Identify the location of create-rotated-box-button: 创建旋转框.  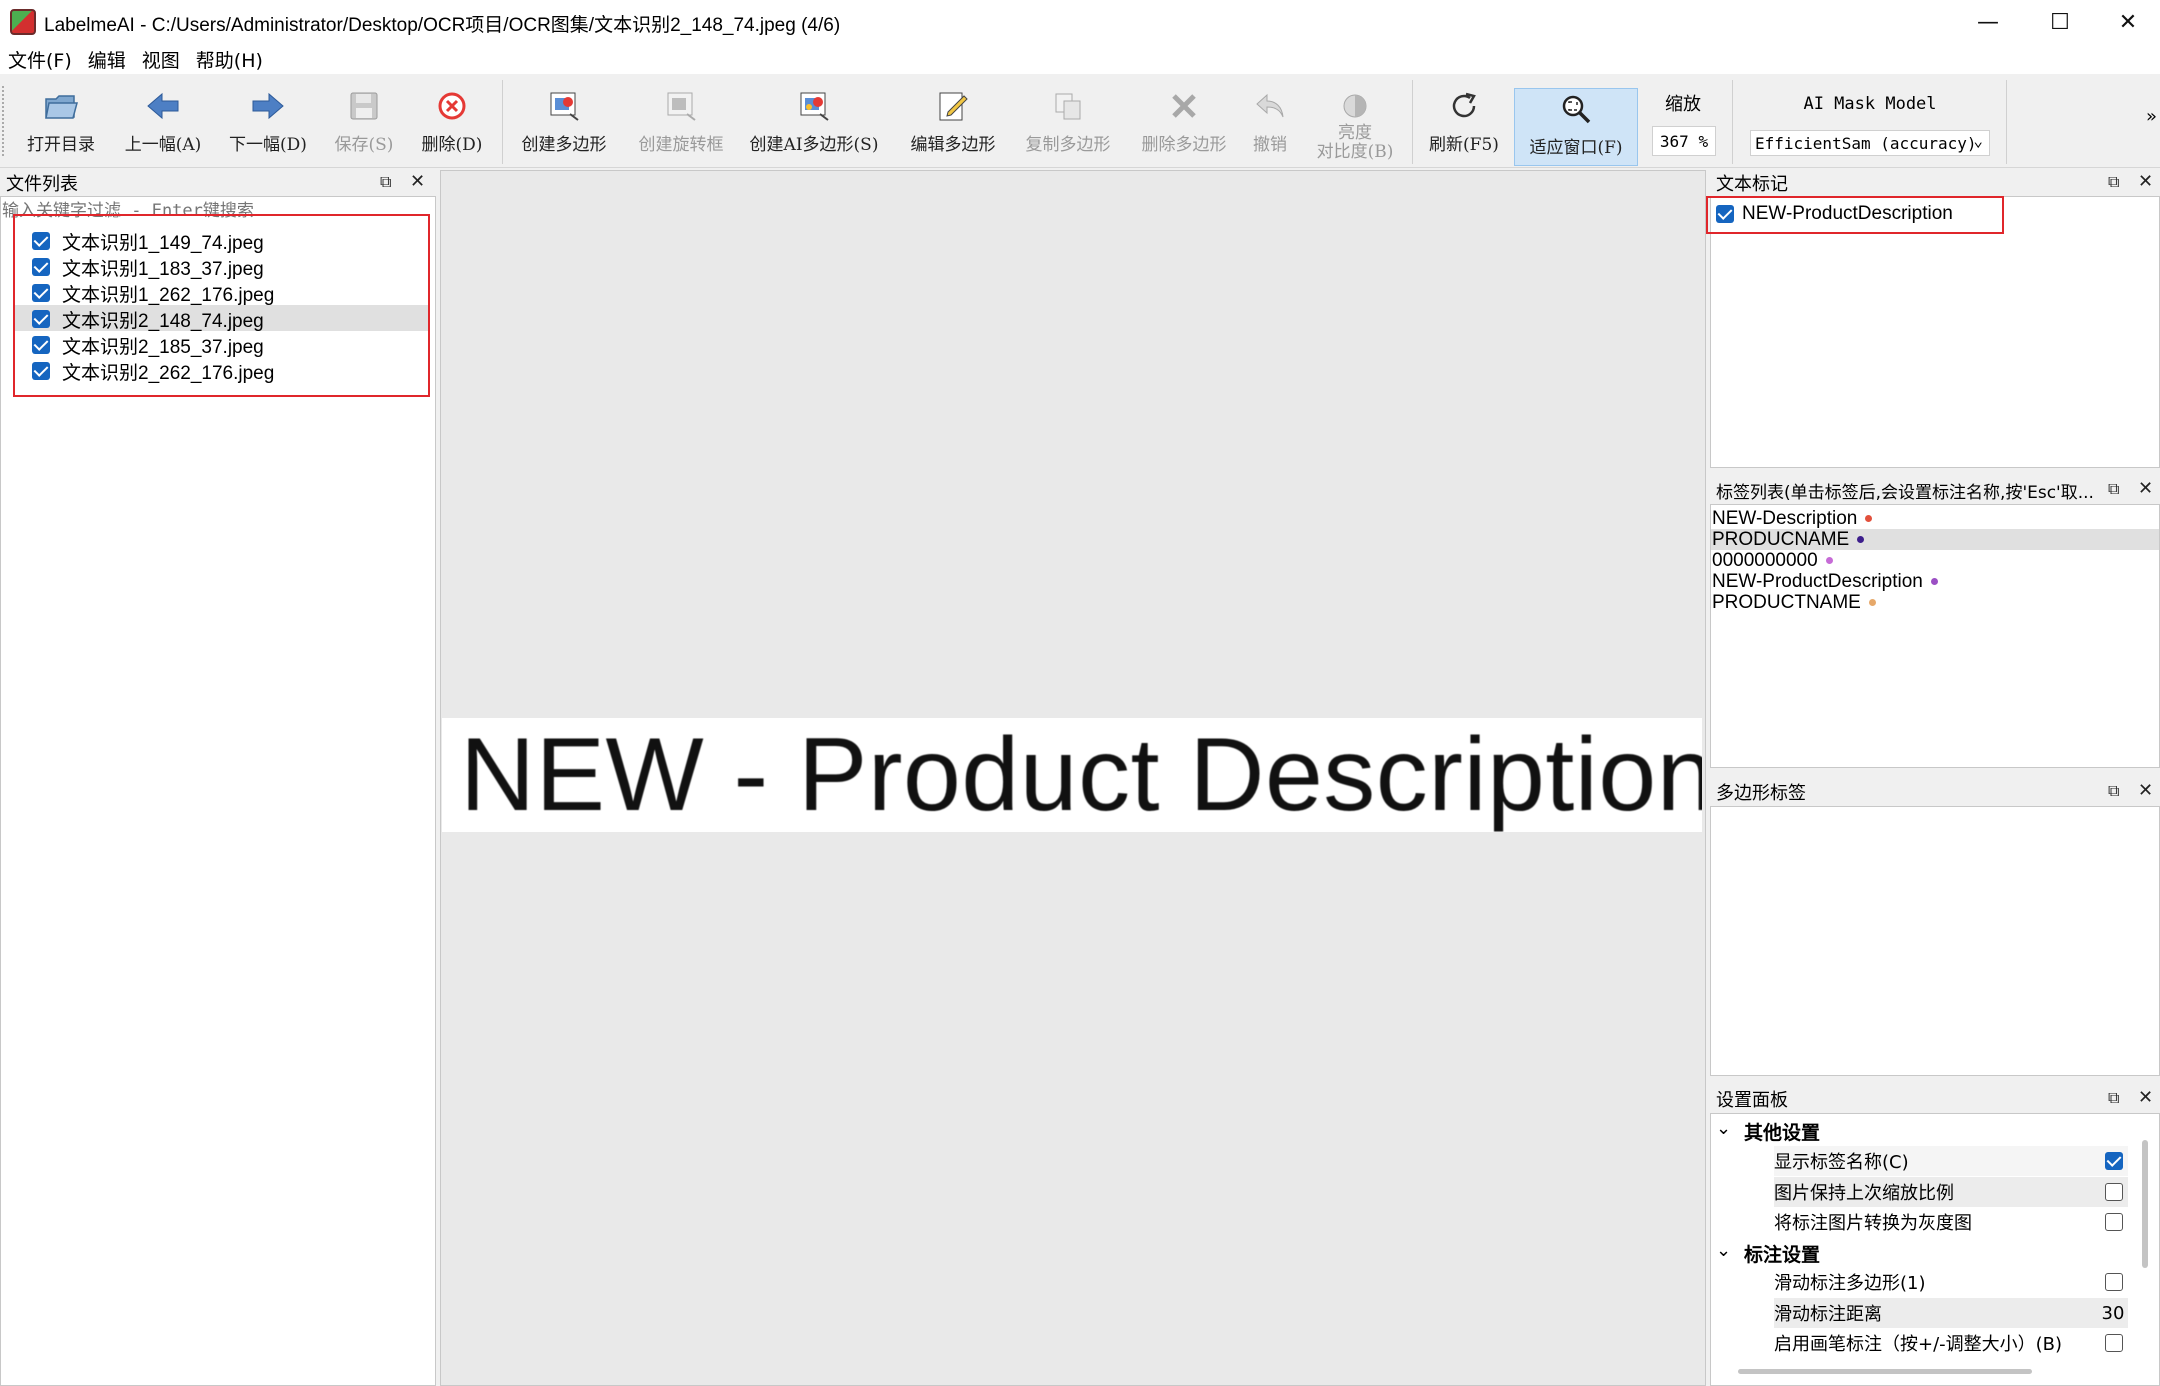
(681, 124).